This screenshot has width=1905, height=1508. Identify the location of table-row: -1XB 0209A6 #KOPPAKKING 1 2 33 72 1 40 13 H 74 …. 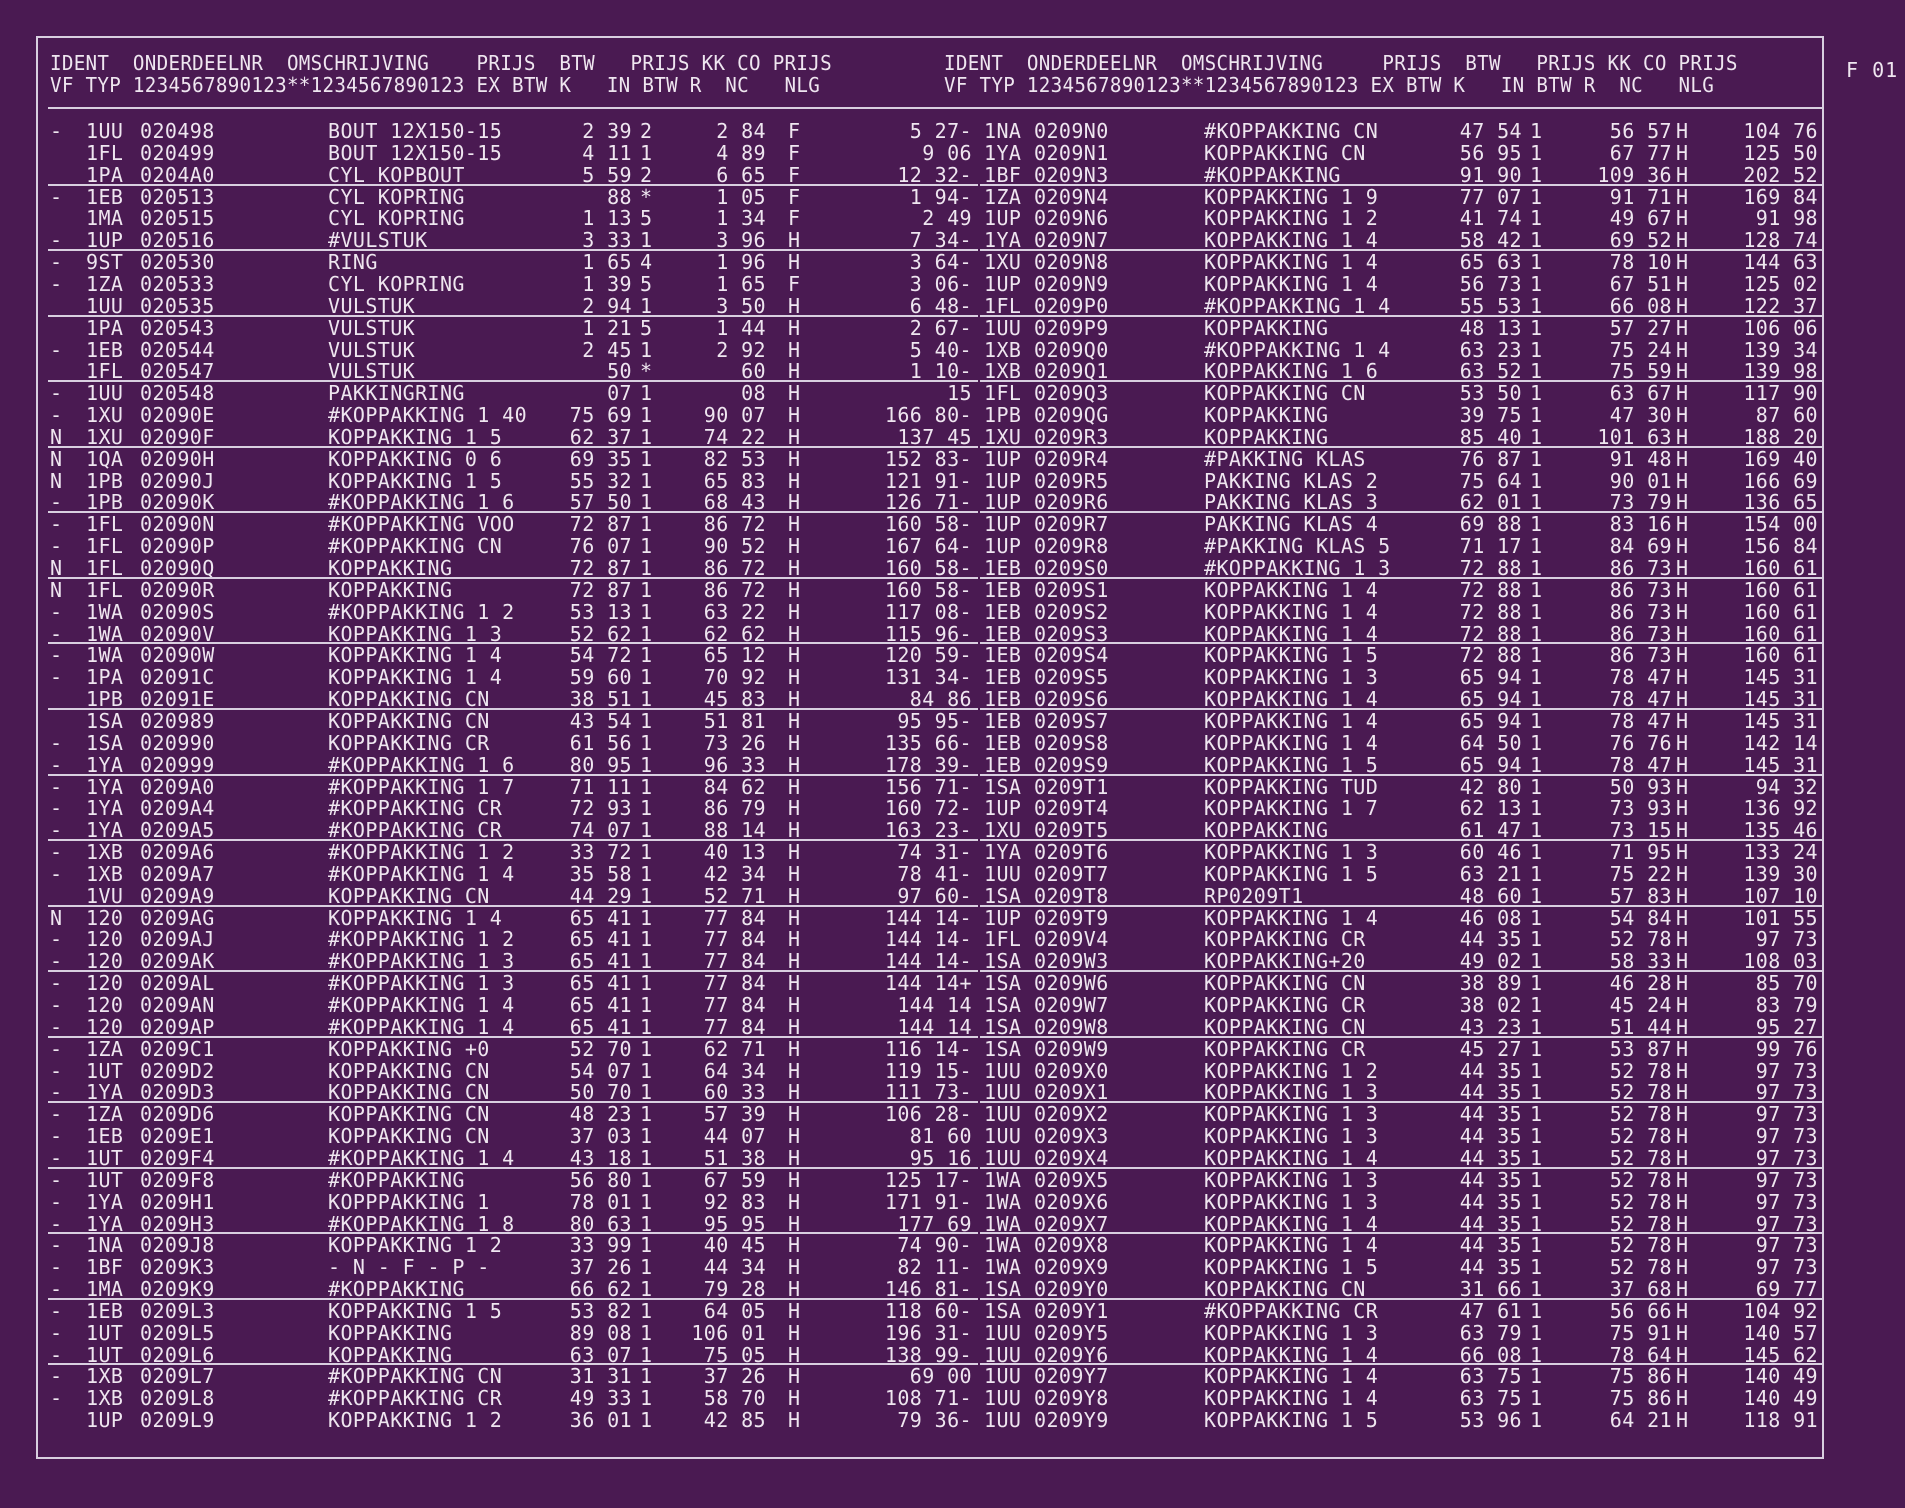
(952, 852).